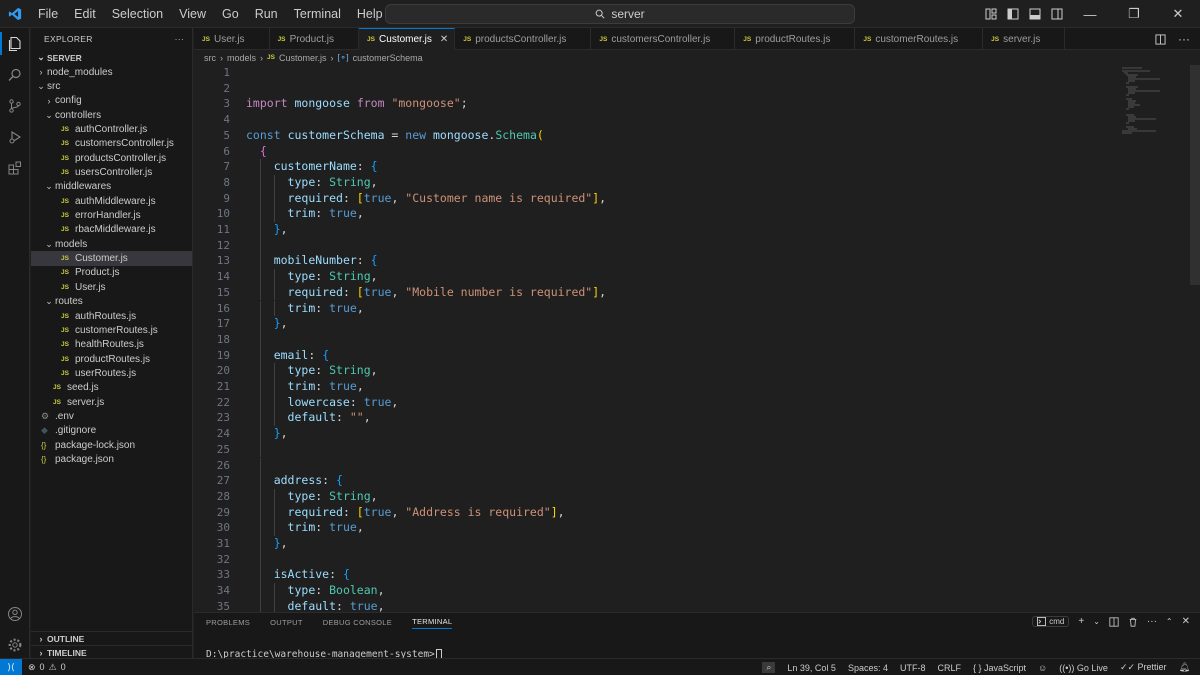 Image resolution: width=1200 pixels, height=675 pixels. I want to click on source-control-icon, so click(15, 105).